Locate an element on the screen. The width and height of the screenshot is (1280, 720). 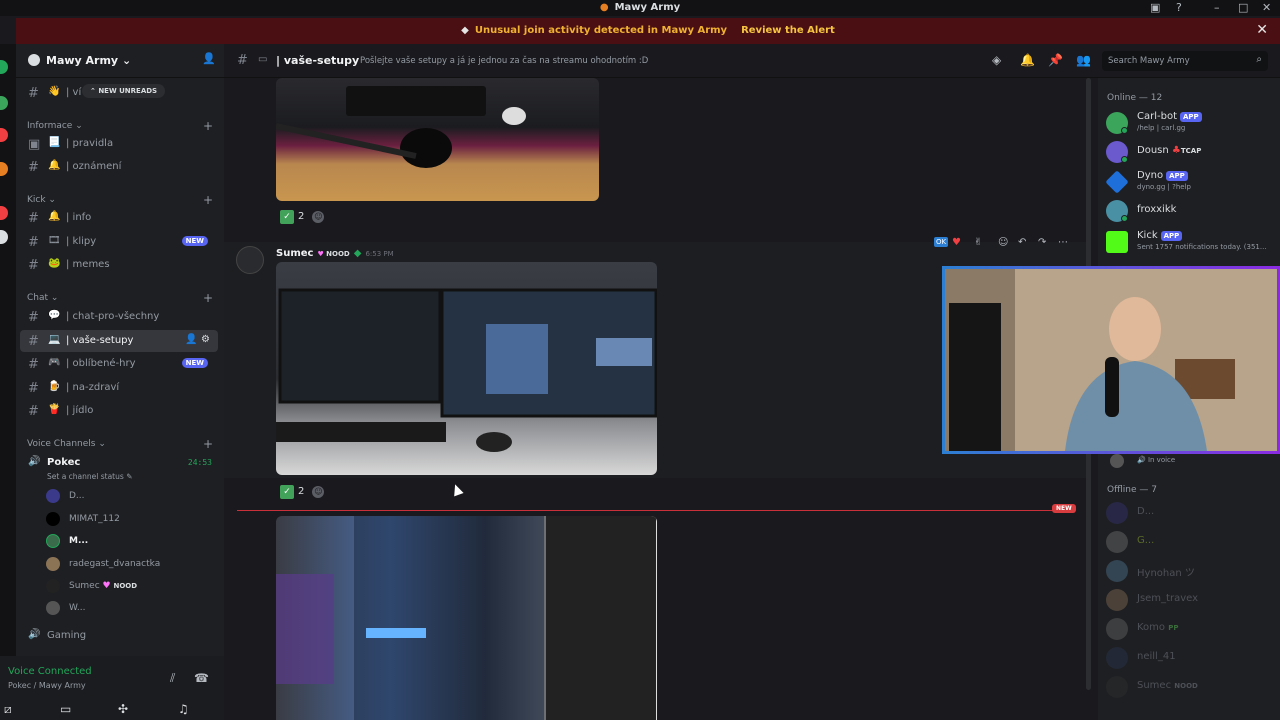
channel-pravidla: ▣ 📃 | pravidla is located at coordinates (119, 144).